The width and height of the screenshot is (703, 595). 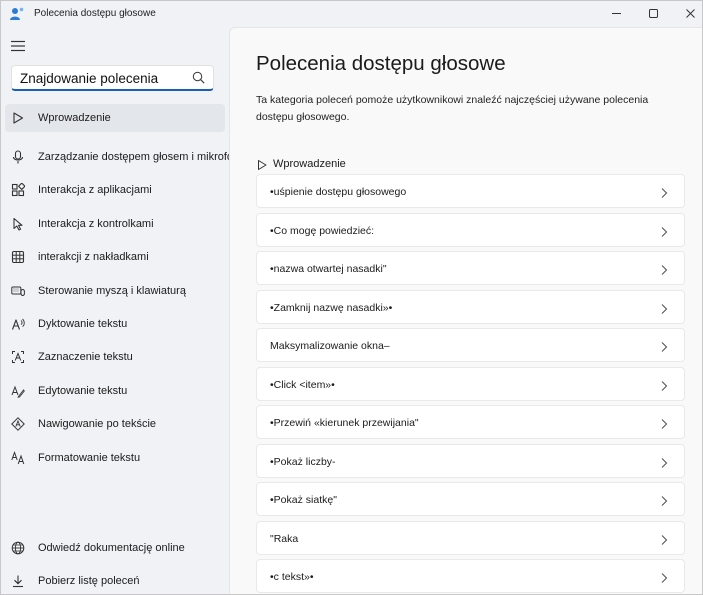 I want to click on close-button, so click(x=687, y=13).